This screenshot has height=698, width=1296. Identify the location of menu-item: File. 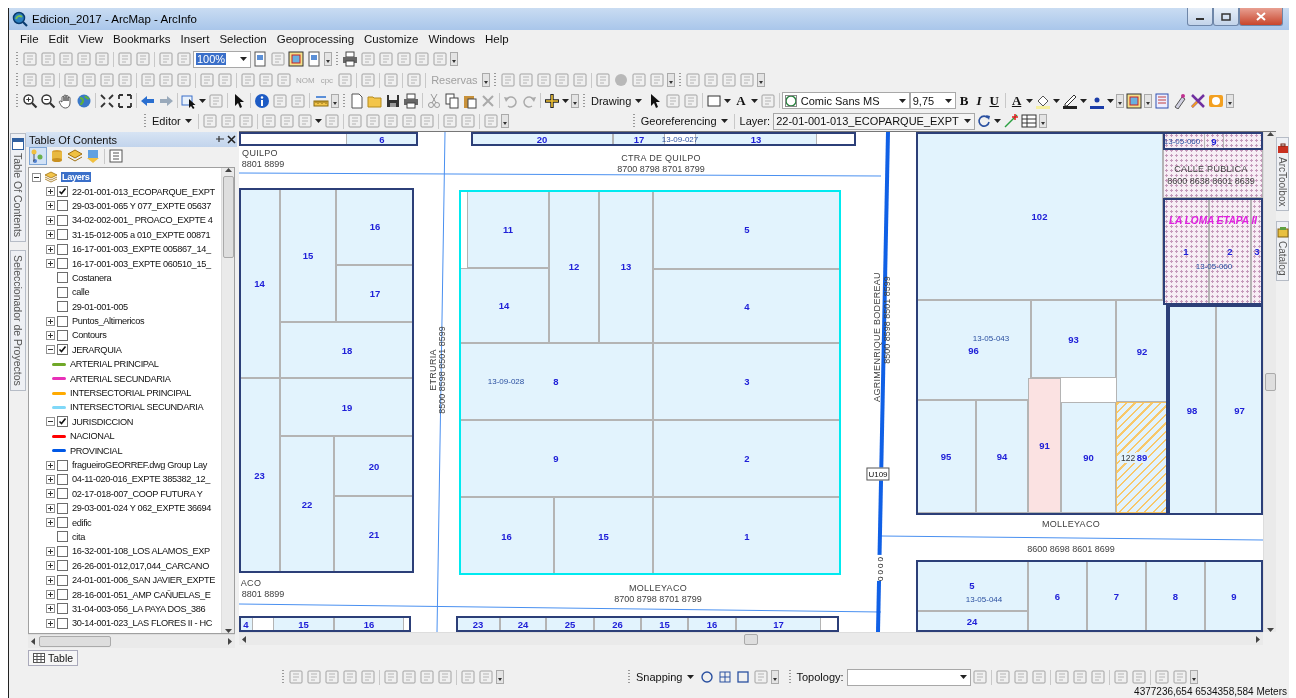
(29, 39).